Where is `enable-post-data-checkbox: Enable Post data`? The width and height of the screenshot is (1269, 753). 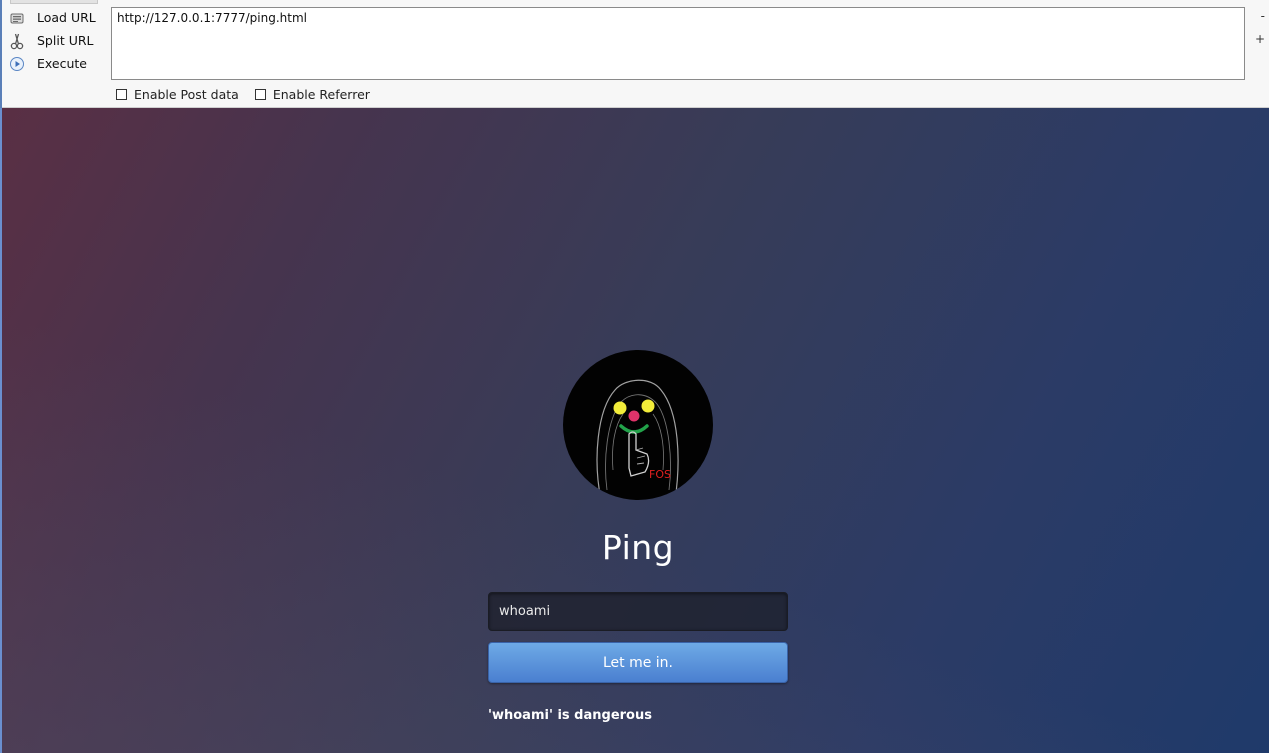 enable-post-data-checkbox: Enable Post data is located at coordinates (177, 94).